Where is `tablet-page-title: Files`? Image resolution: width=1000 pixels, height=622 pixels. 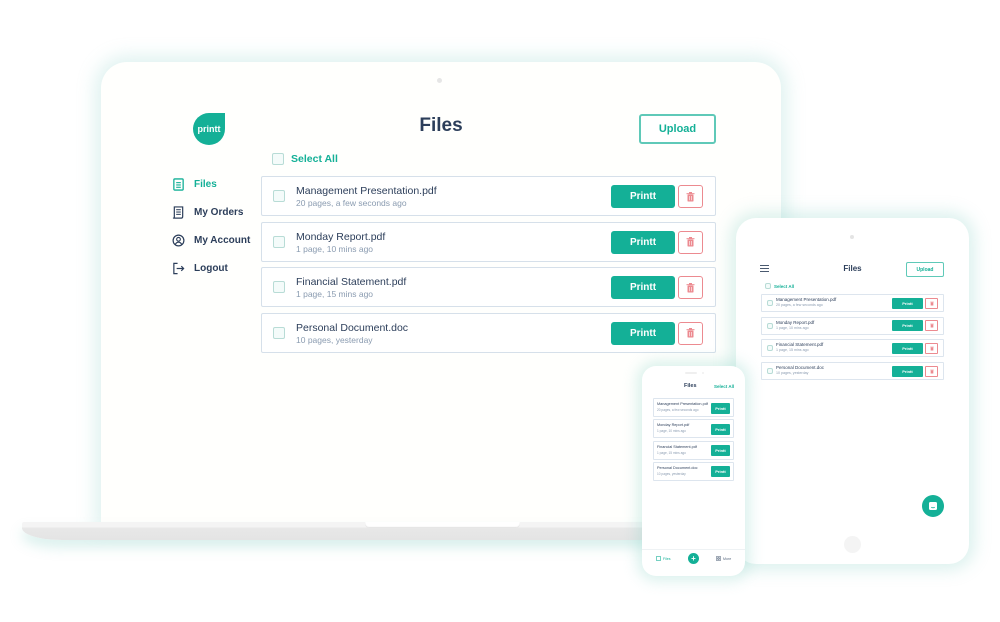 tablet-page-title: Files is located at coordinates (852, 268).